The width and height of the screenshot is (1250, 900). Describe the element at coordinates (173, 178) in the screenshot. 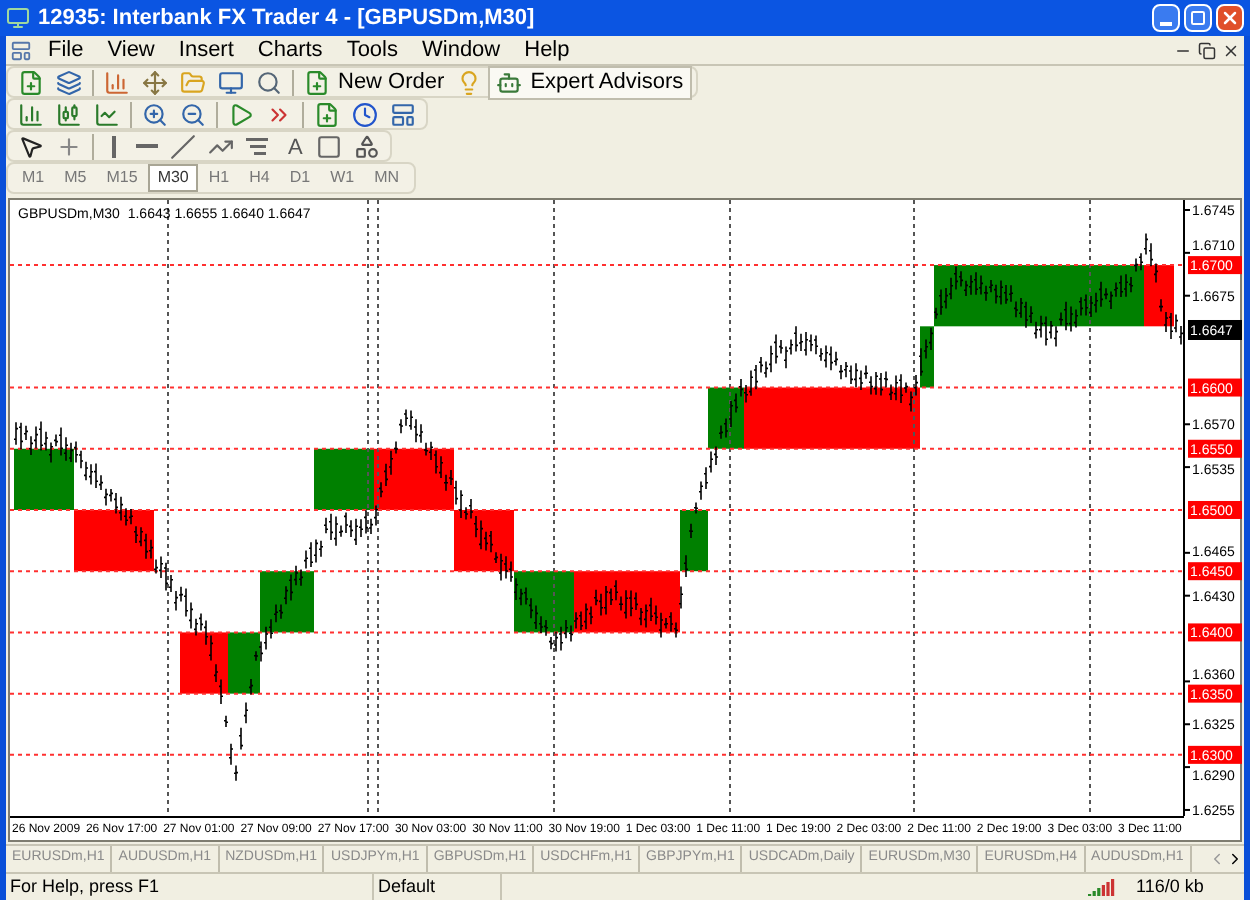

I see `timeframe-button: M30` at that location.